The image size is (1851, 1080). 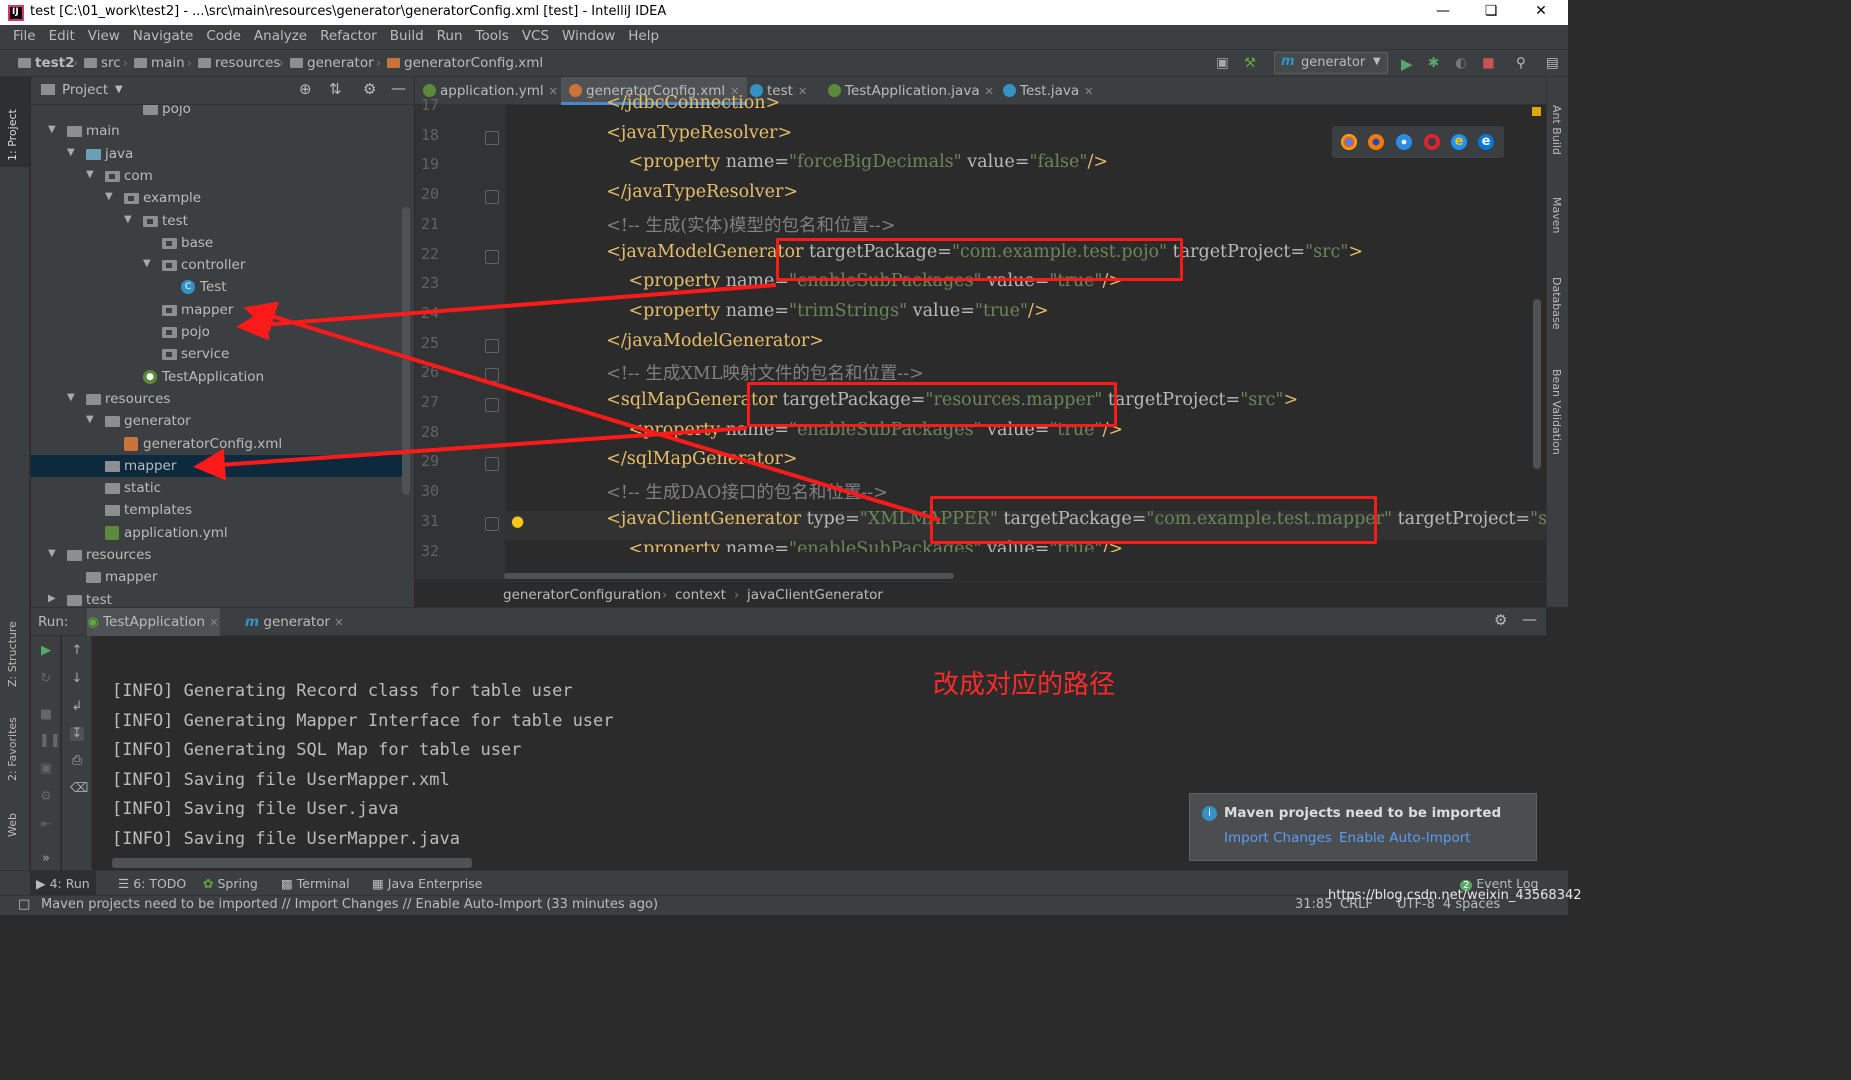 I want to click on tree-node-static: static, so click(x=217, y=488).